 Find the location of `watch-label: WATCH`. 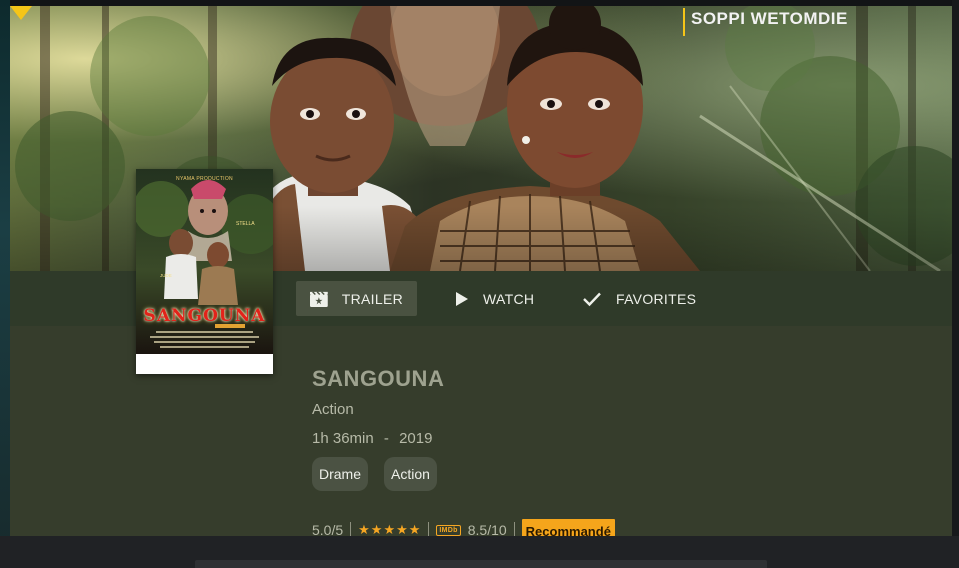

watch-label: WATCH is located at coordinates (509, 298).